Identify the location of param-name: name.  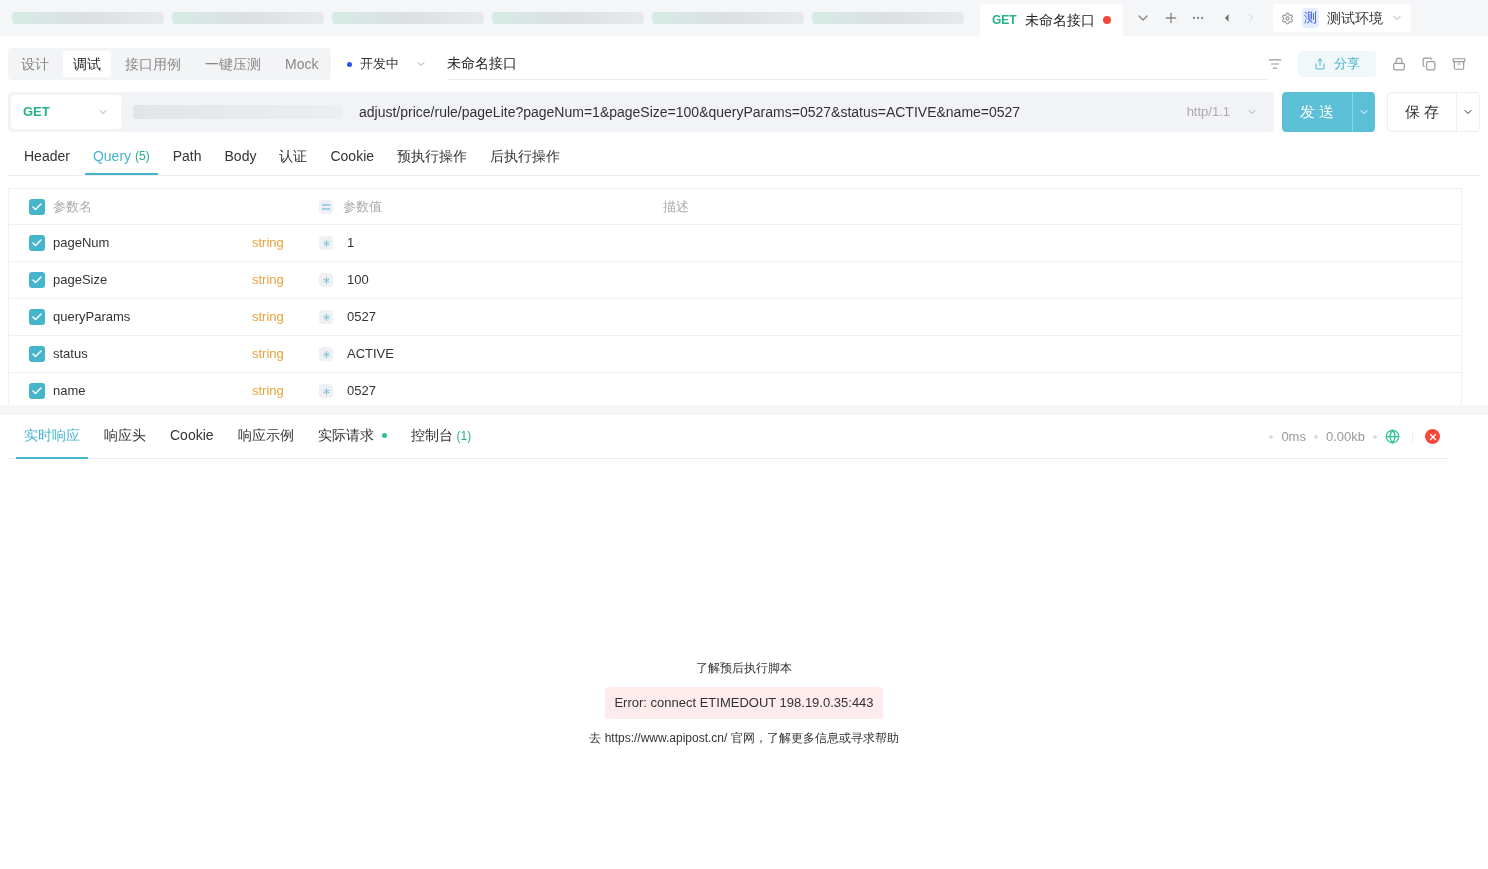
(69, 391).